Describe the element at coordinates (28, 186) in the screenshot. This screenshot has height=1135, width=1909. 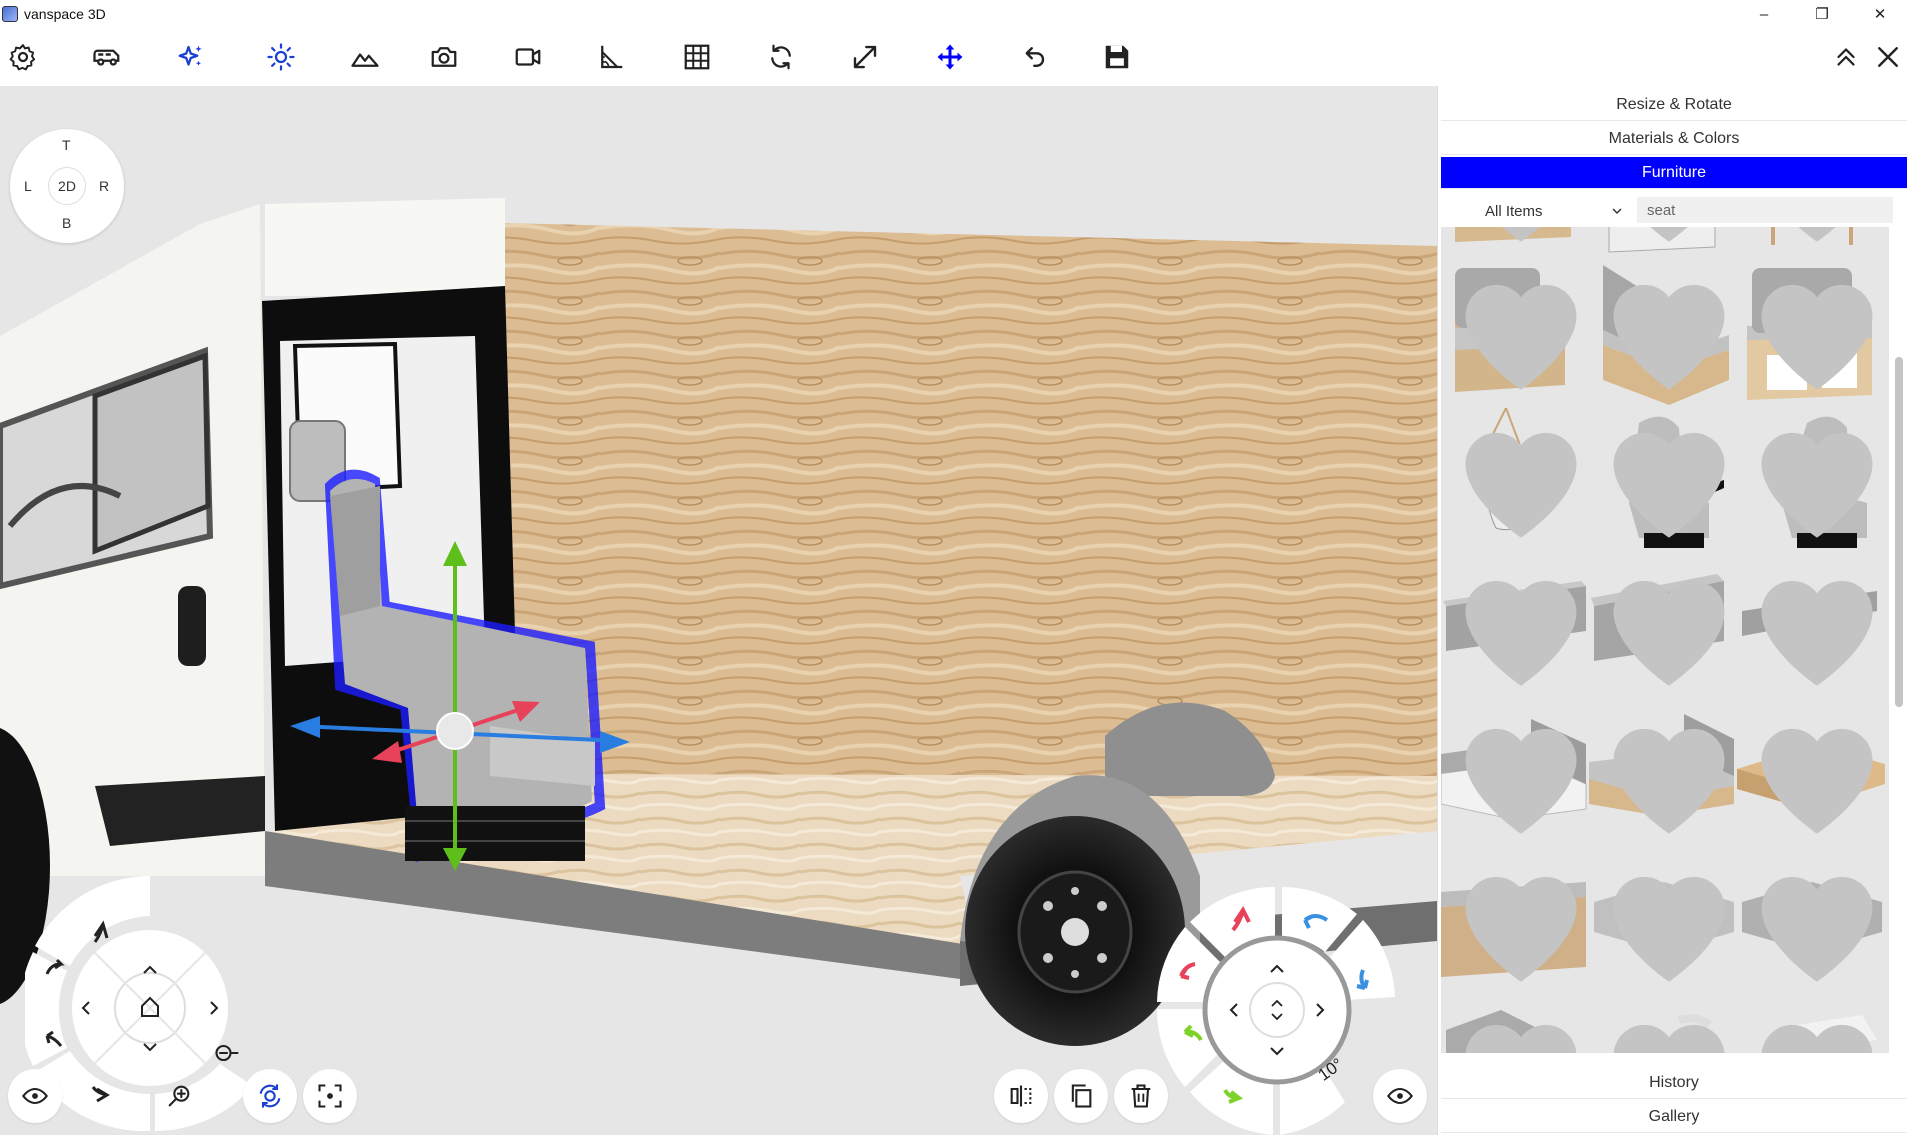
I see `view-left: L` at that location.